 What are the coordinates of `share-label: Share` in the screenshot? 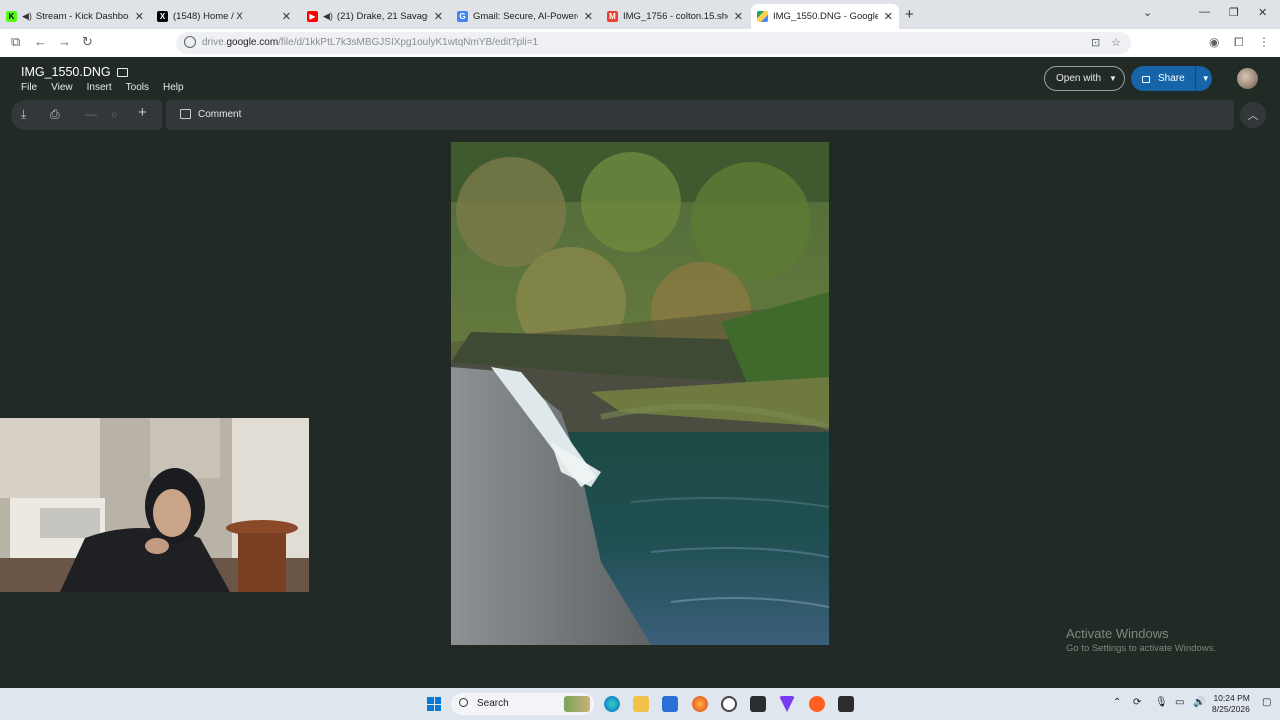 It's located at (1171, 78).